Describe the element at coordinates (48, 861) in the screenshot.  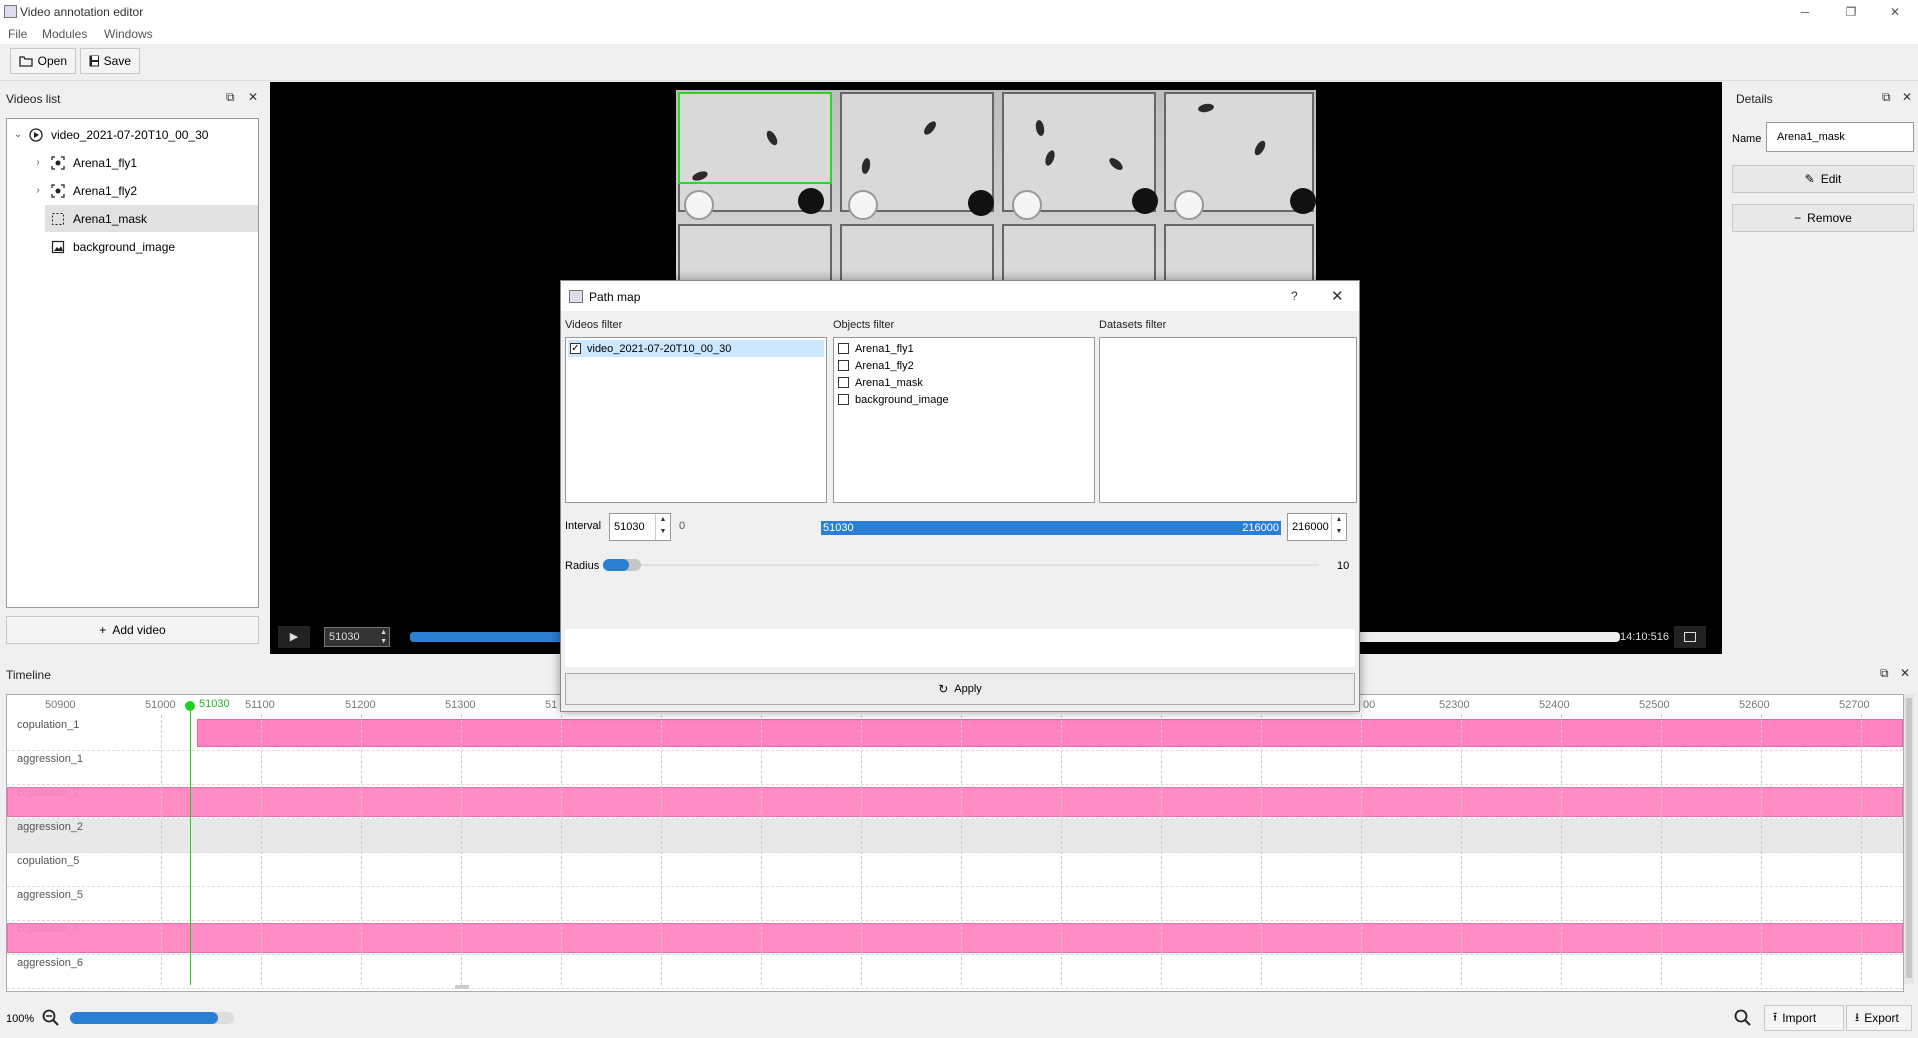
I see `row-label: copulation_5` at that location.